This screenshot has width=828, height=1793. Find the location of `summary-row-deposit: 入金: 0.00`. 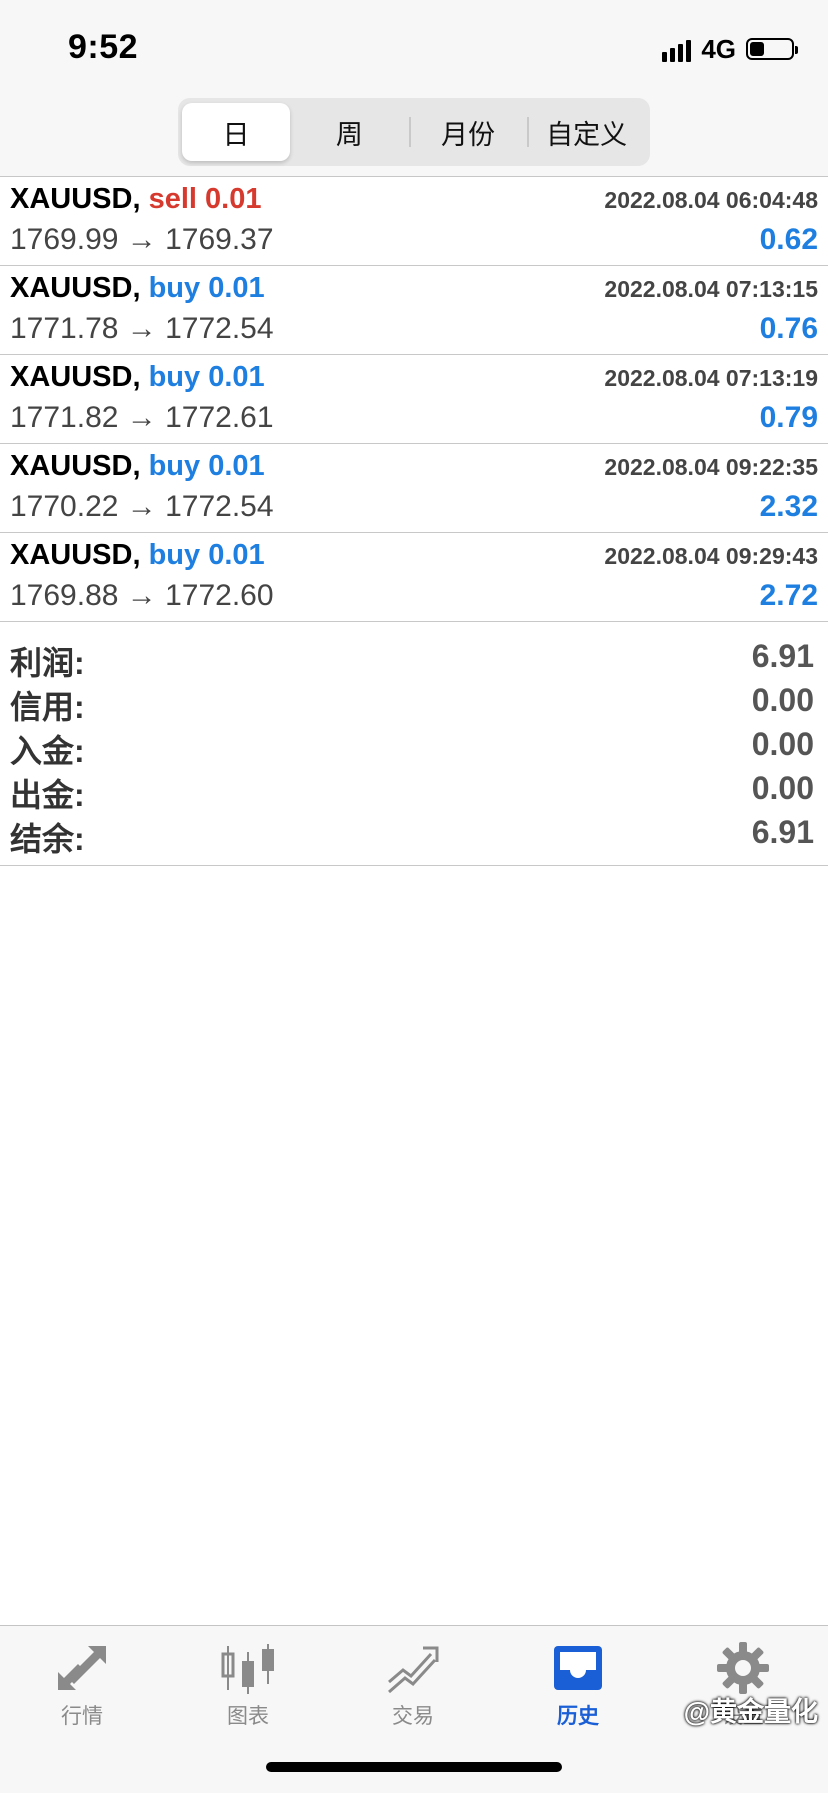

summary-row-deposit: 入金: 0.00 is located at coordinates (414, 748).